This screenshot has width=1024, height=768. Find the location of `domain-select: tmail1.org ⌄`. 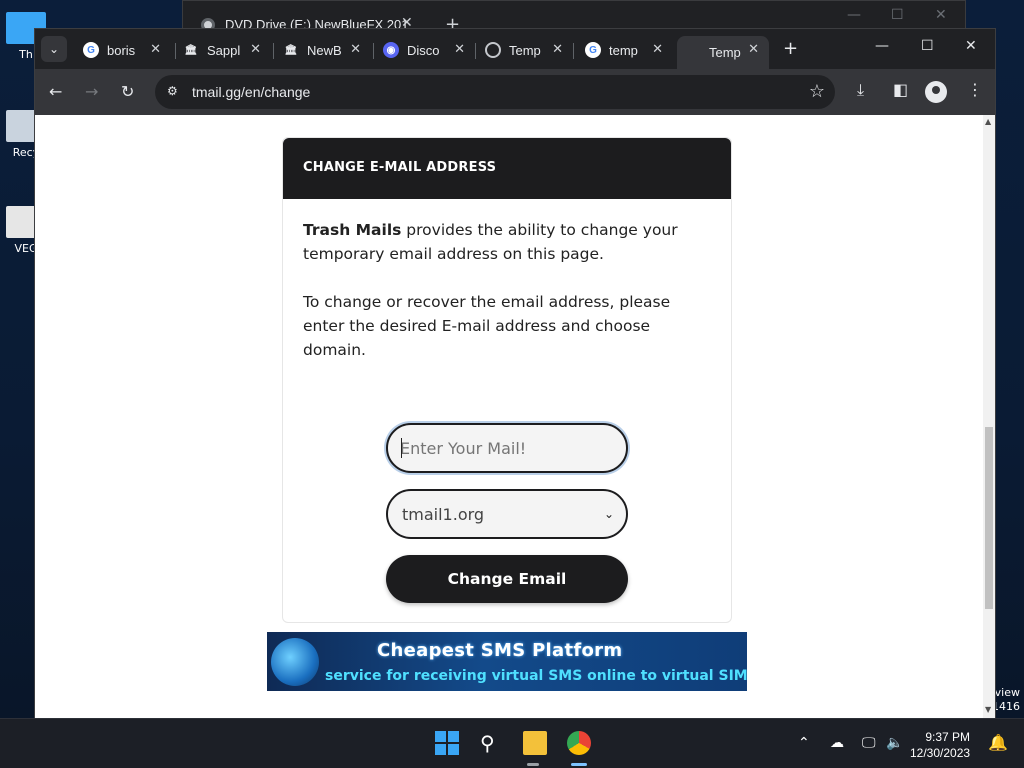

domain-select: tmail1.org ⌄ is located at coordinates (507, 514).